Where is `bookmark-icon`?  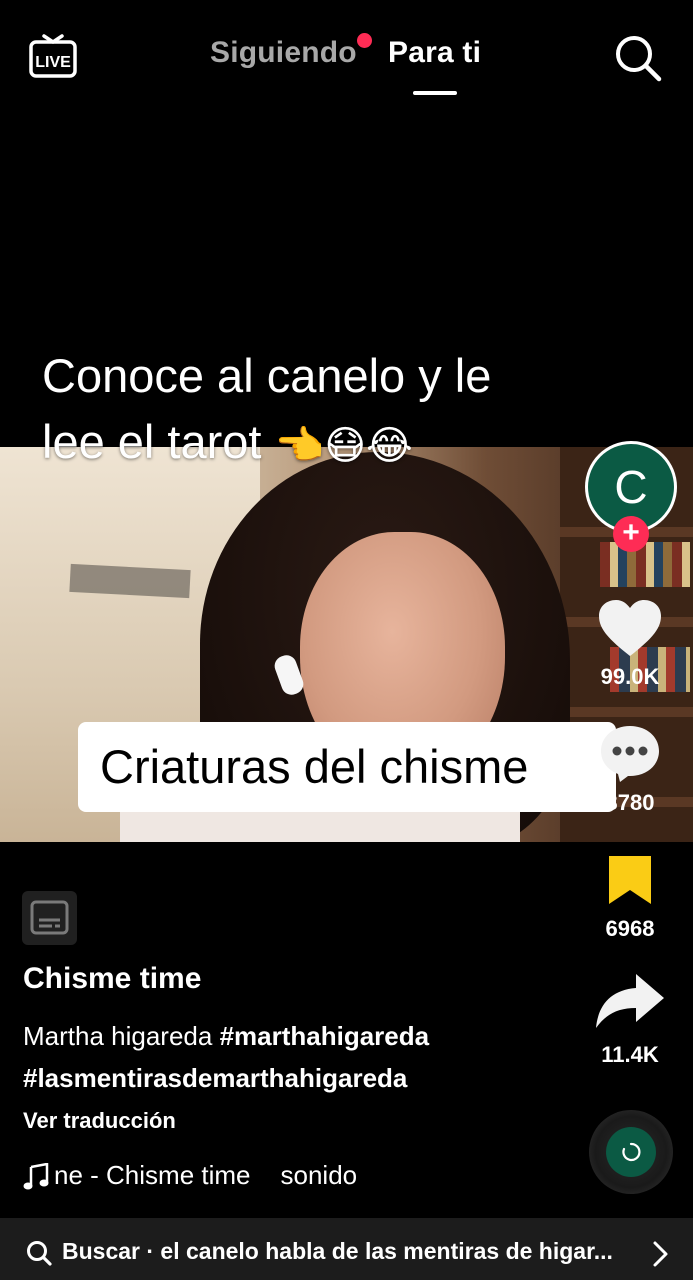 bookmark-icon is located at coordinates (630, 880).